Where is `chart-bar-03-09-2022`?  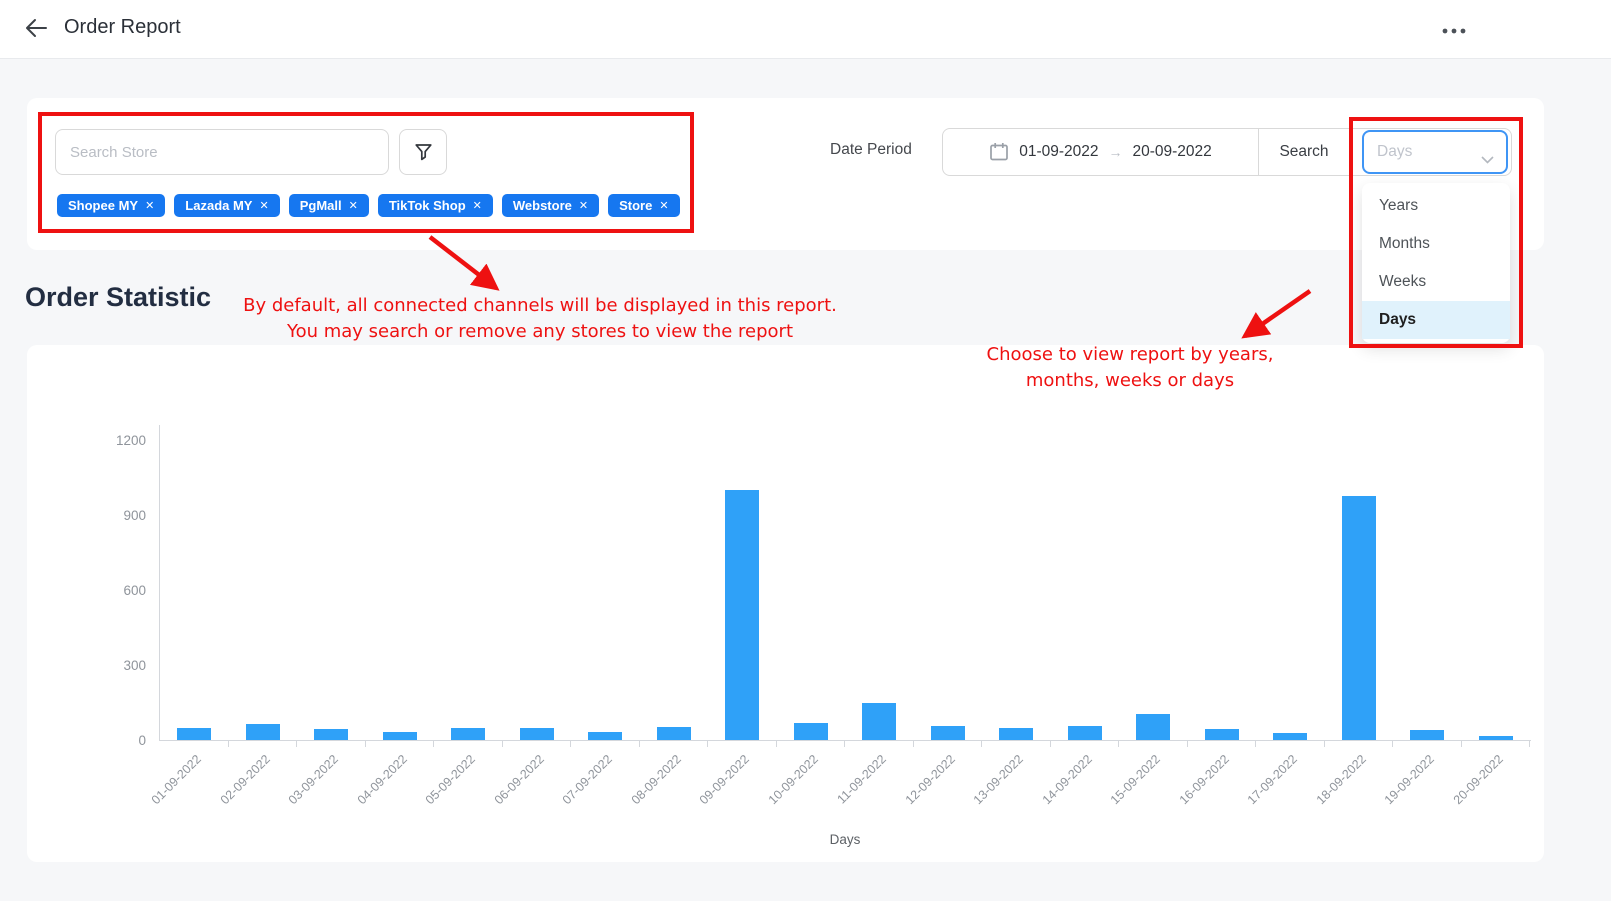 chart-bar-03-09-2022 is located at coordinates (331, 734).